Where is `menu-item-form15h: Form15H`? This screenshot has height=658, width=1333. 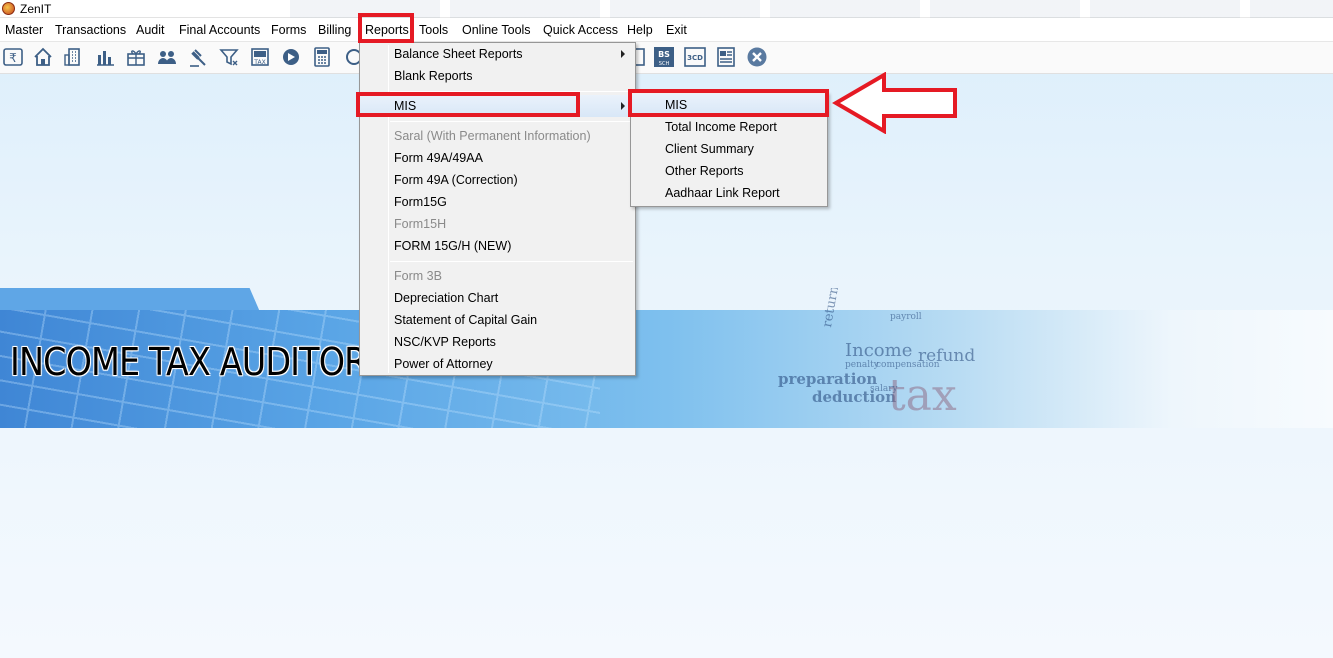
menu-item-form15h: Form15H is located at coordinates (497, 224).